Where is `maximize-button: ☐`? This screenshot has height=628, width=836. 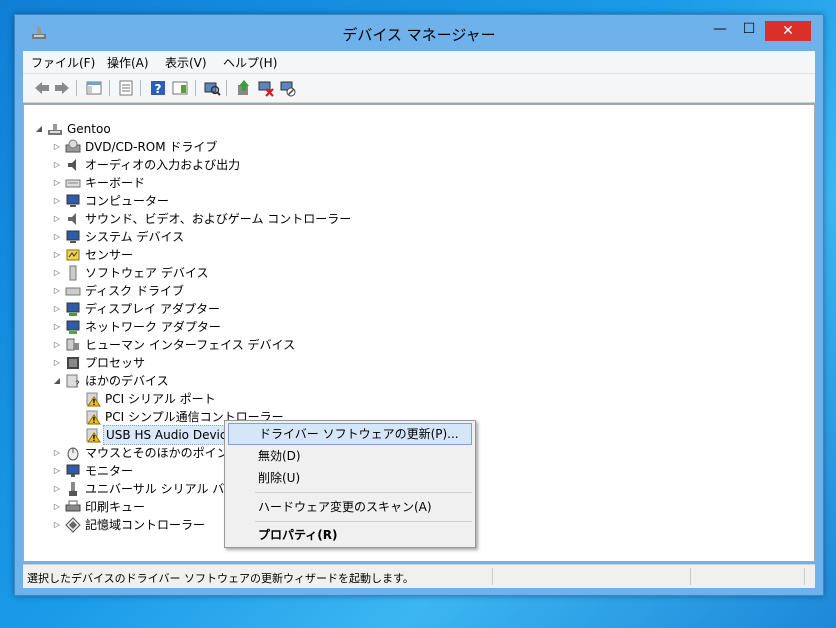 maximize-button: ☐ is located at coordinates (749, 29).